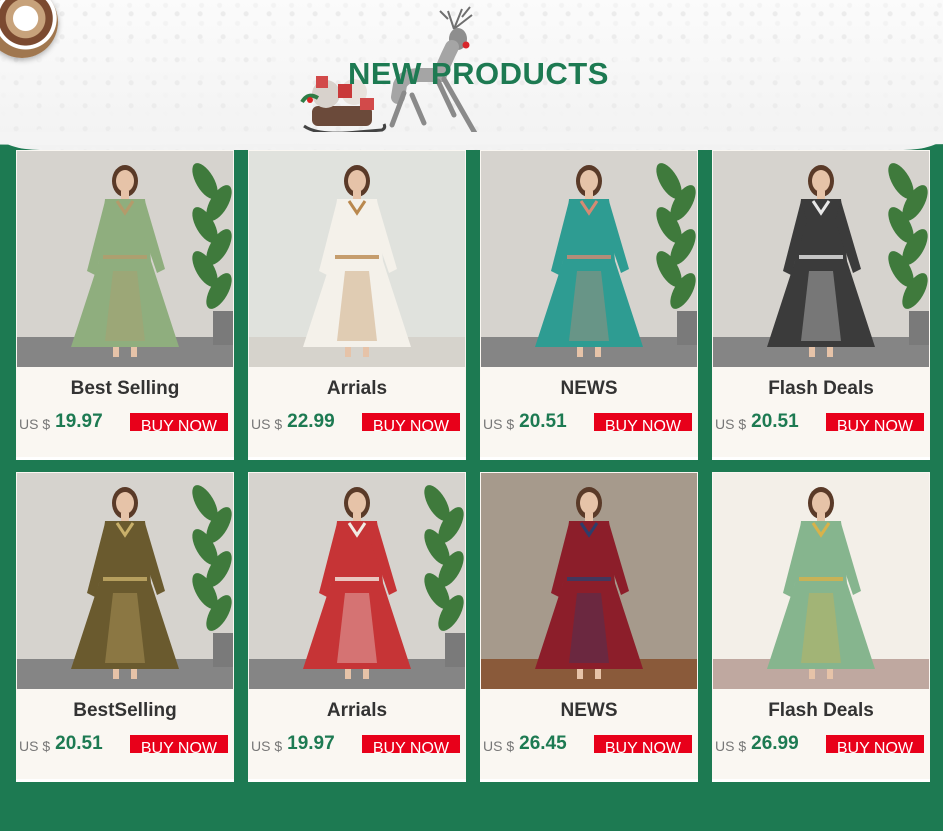 The height and width of the screenshot is (831, 943). Describe the element at coordinates (357, 423) in the screenshot. I see `price-row: US $ 22.99 BUY NOW` at that location.